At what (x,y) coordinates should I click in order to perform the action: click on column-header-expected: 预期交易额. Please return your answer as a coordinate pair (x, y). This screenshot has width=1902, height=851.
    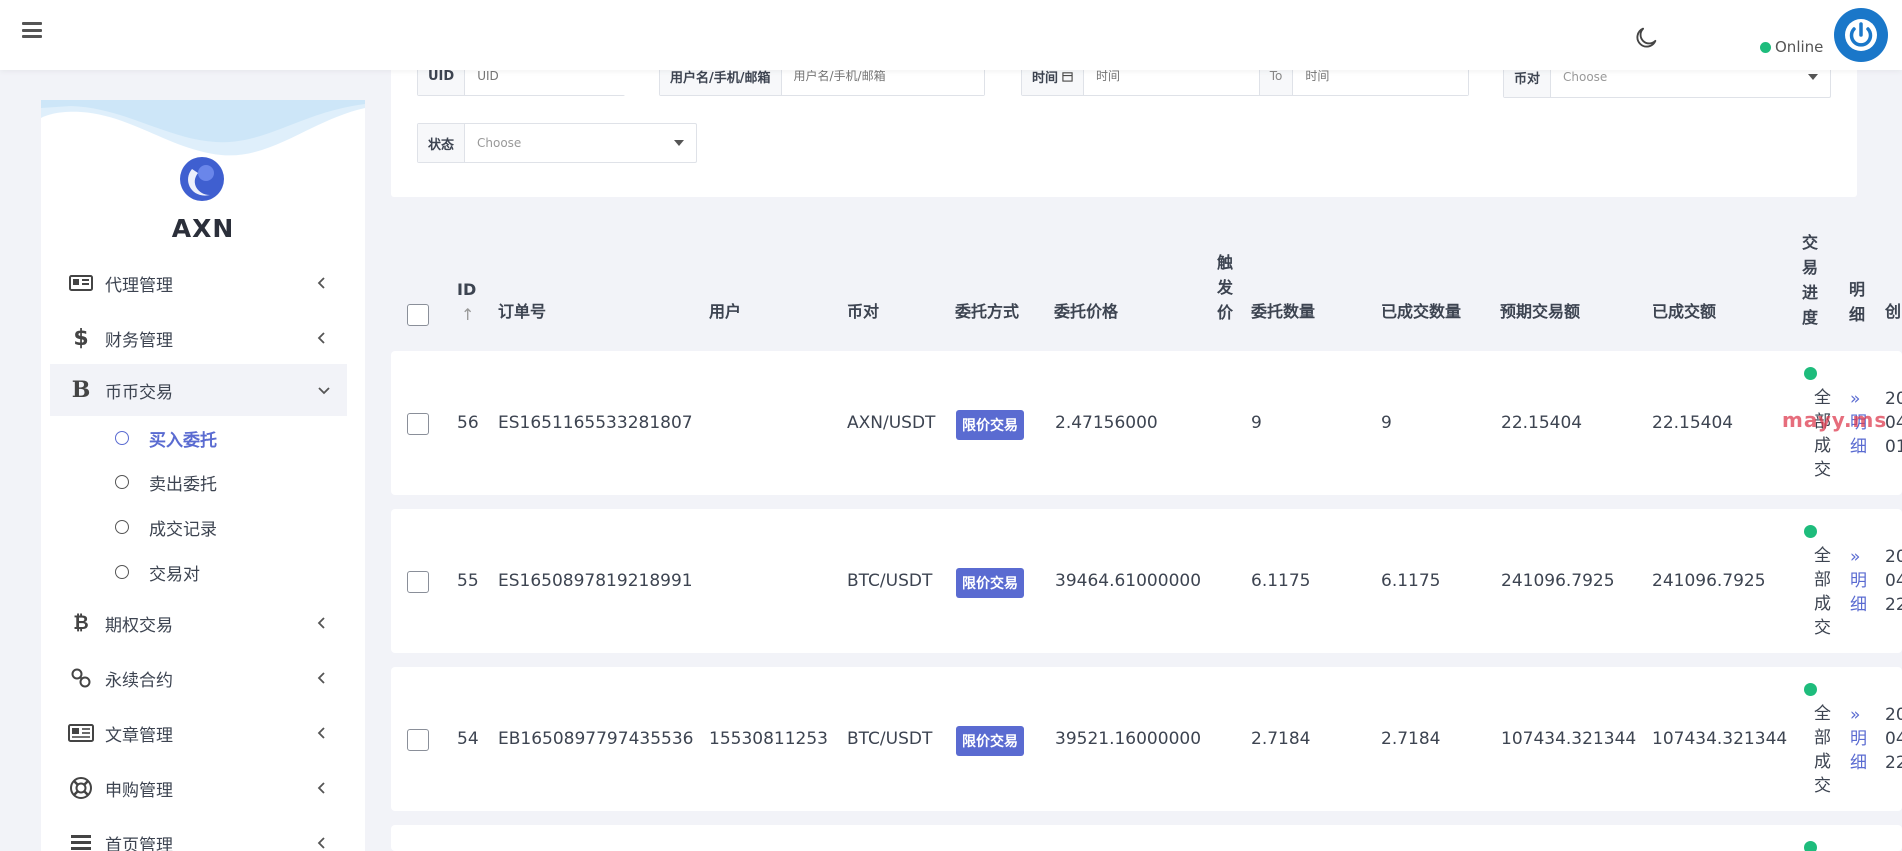
    Looking at the image, I should click on (1540, 311).